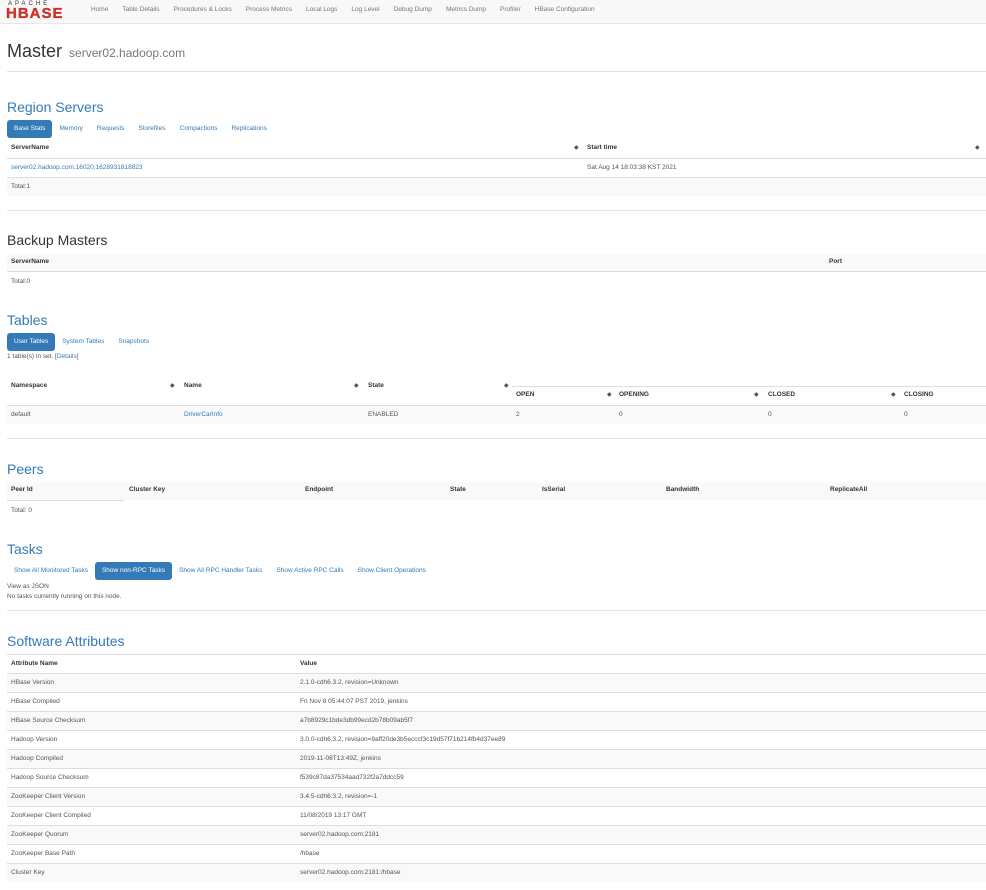 This screenshot has width=986, height=890. What do you see at coordinates (466, 12) in the screenshot?
I see `nav-metrics-dump: Metrics Dump` at bounding box center [466, 12].